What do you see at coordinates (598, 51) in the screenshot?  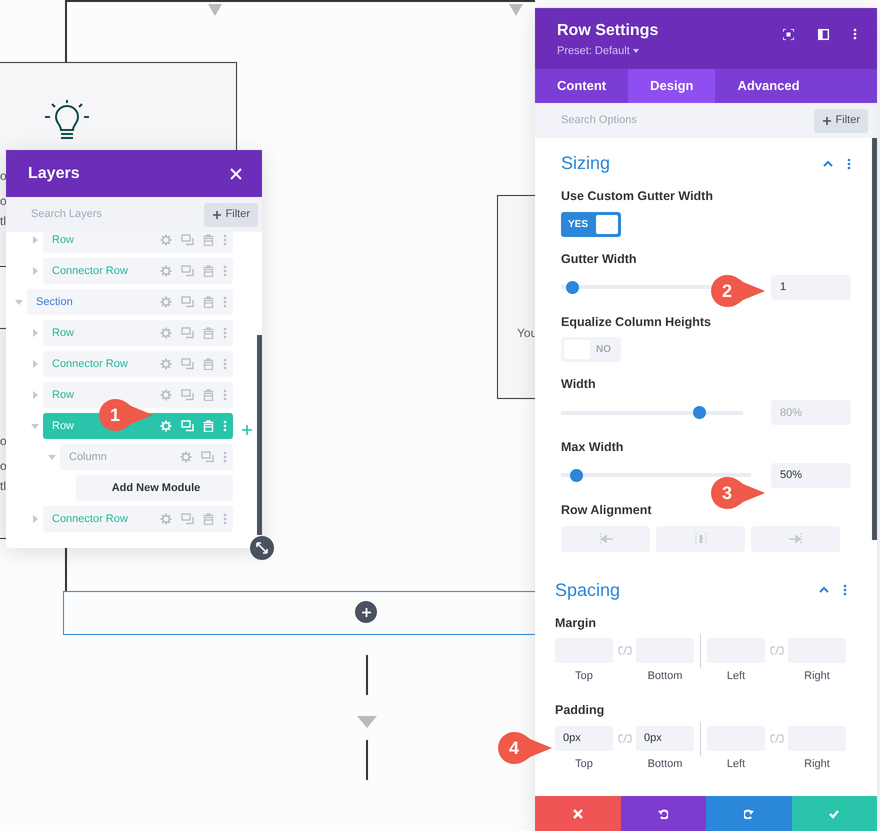 I see `preset-dropdown: Preset: Default` at bounding box center [598, 51].